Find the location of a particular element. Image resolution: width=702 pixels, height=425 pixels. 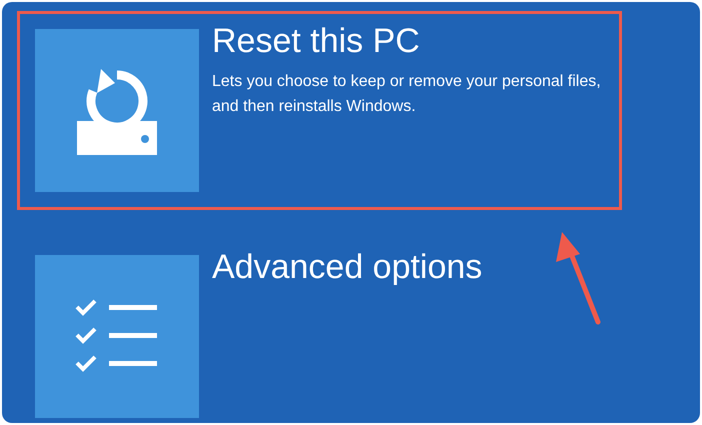

checklist-icon is located at coordinates (117, 336).